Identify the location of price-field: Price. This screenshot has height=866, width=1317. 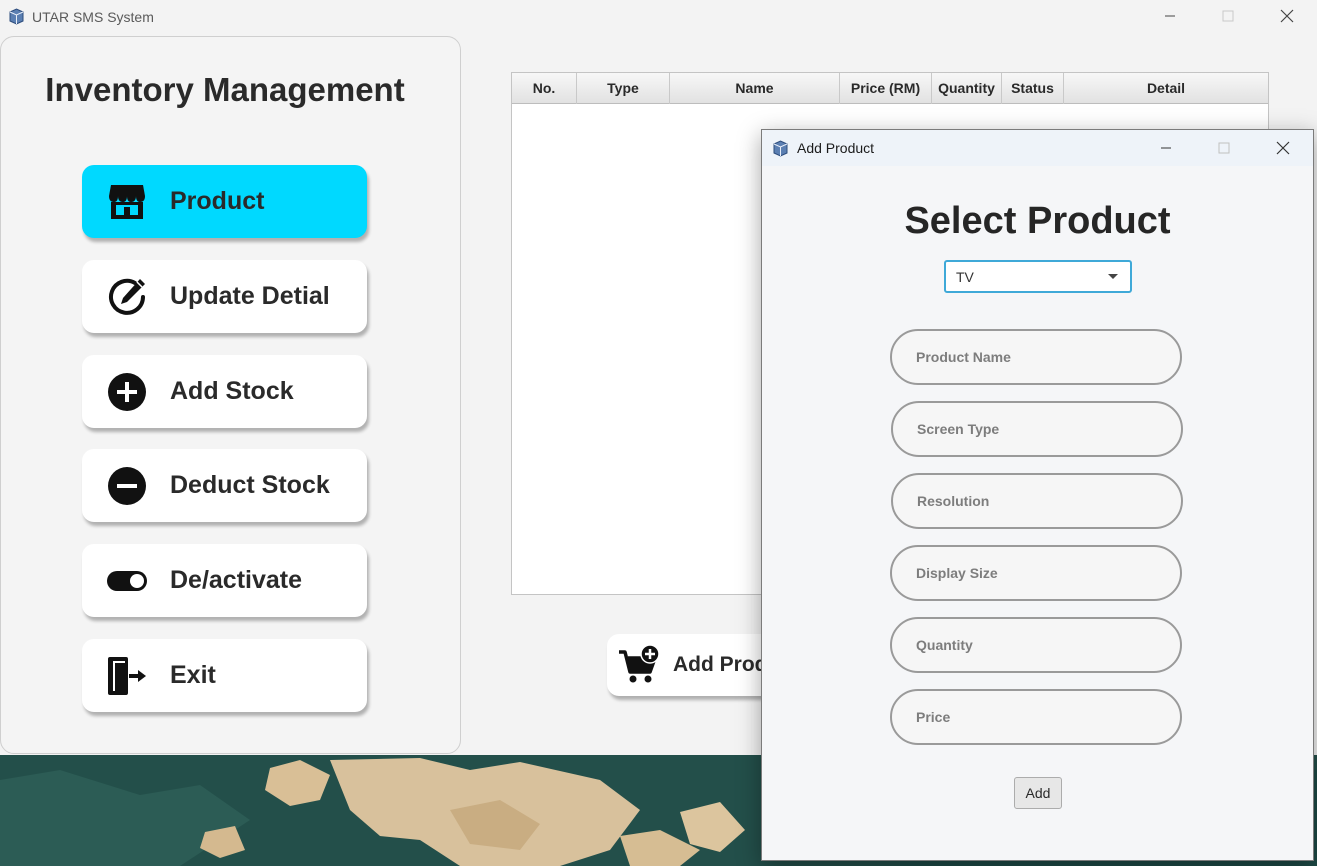
(1036, 717).